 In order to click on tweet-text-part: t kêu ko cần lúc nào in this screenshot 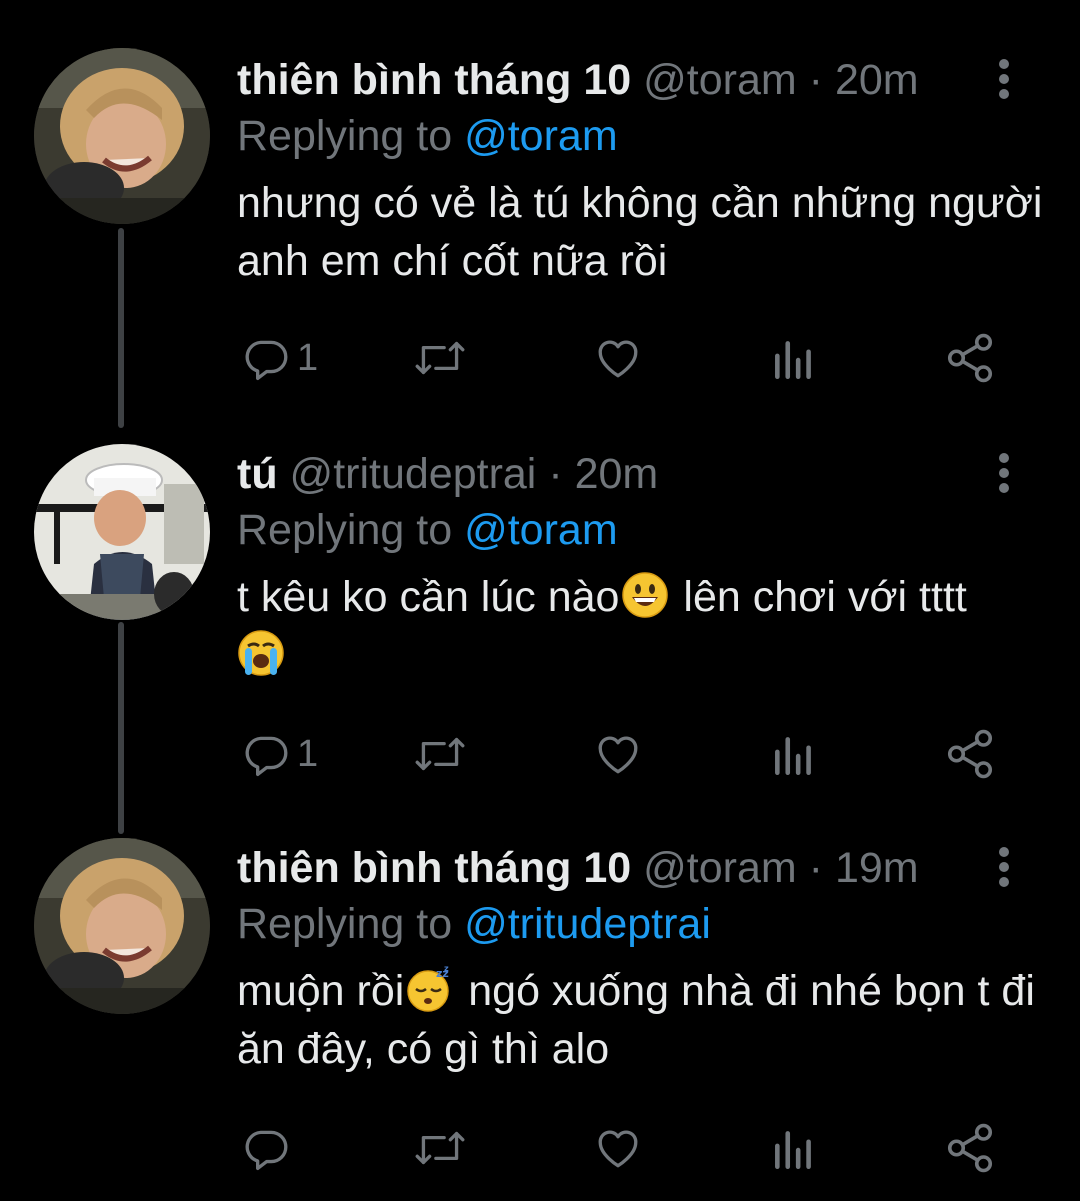, I will do `click(428, 597)`.